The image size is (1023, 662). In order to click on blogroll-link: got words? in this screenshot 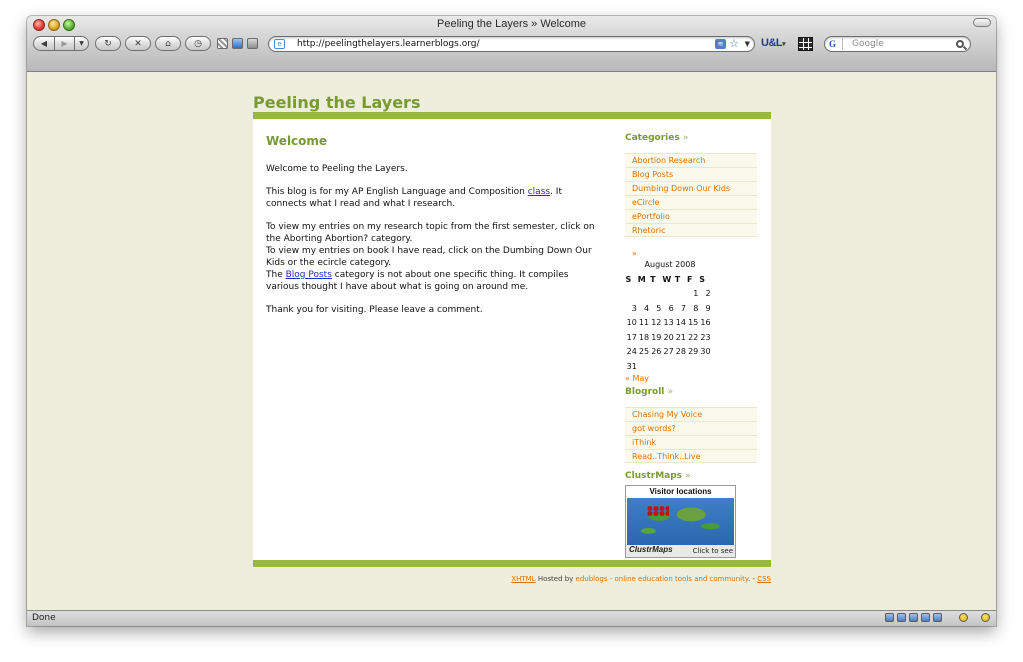, I will do `click(691, 428)`.